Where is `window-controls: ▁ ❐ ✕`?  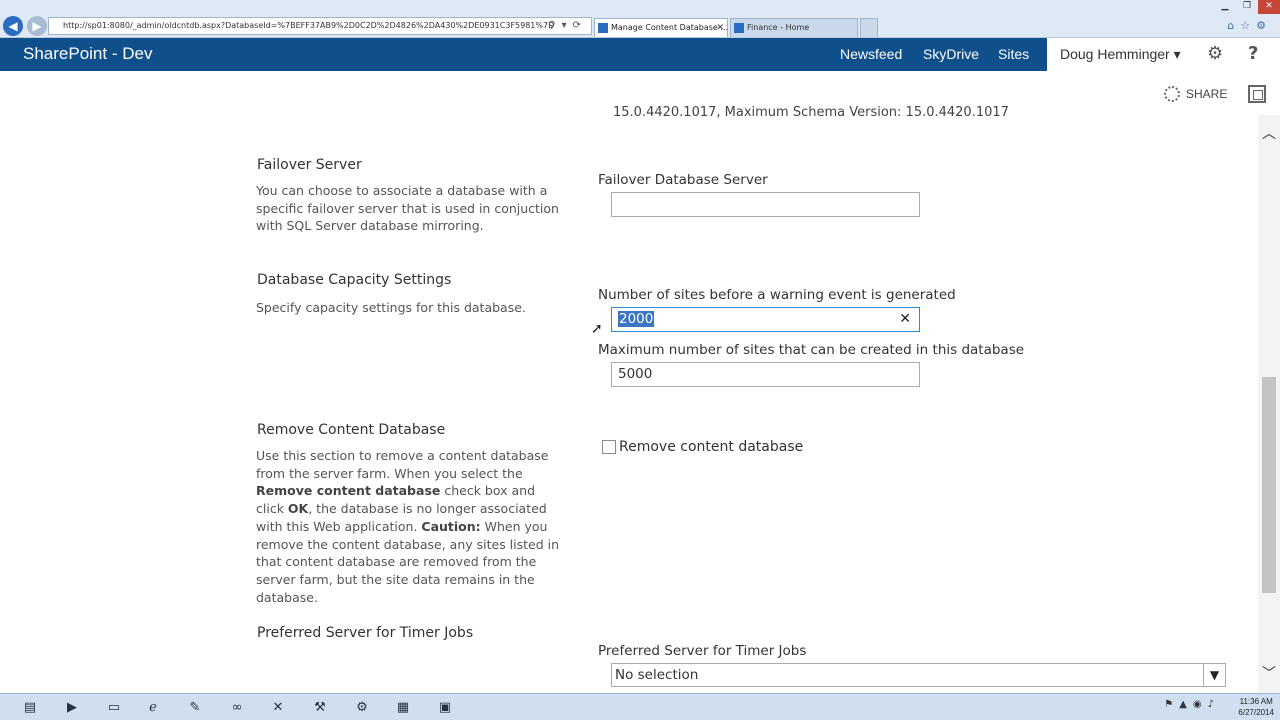
window-controls: ▁ ❐ ✕ is located at coordinates (1247, 7).